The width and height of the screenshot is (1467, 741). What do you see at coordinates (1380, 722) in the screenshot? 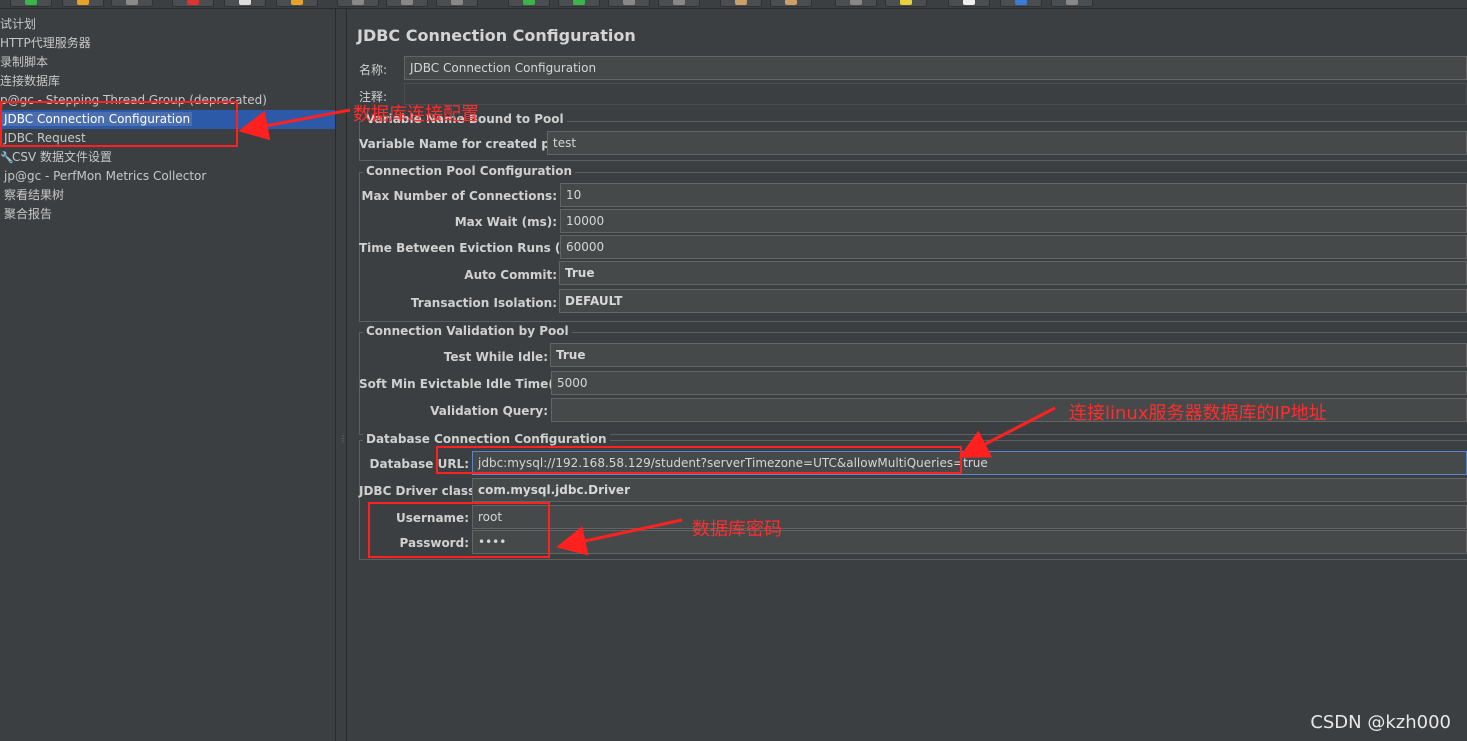
I see `watermark: CSDN @kzh000` at bounding box center [1380, 722].